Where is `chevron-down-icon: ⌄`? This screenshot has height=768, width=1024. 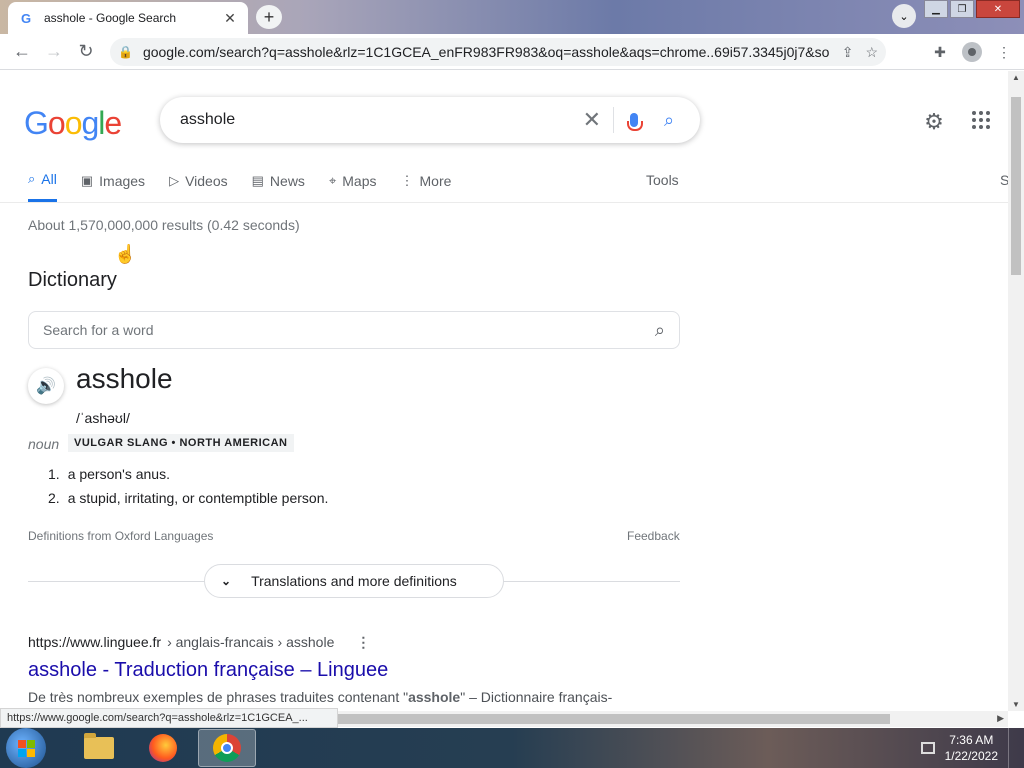 chevron-down-icon: ⌄ is located at coordinates (226, 581).